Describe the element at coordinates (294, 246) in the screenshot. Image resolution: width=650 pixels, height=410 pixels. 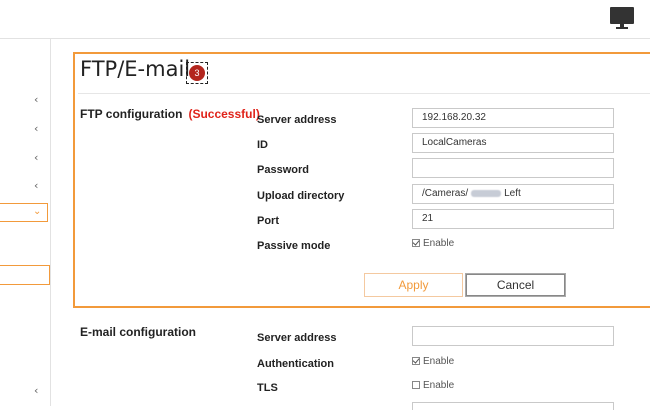
I see `passive-mode-label: Passive mode` at that location.